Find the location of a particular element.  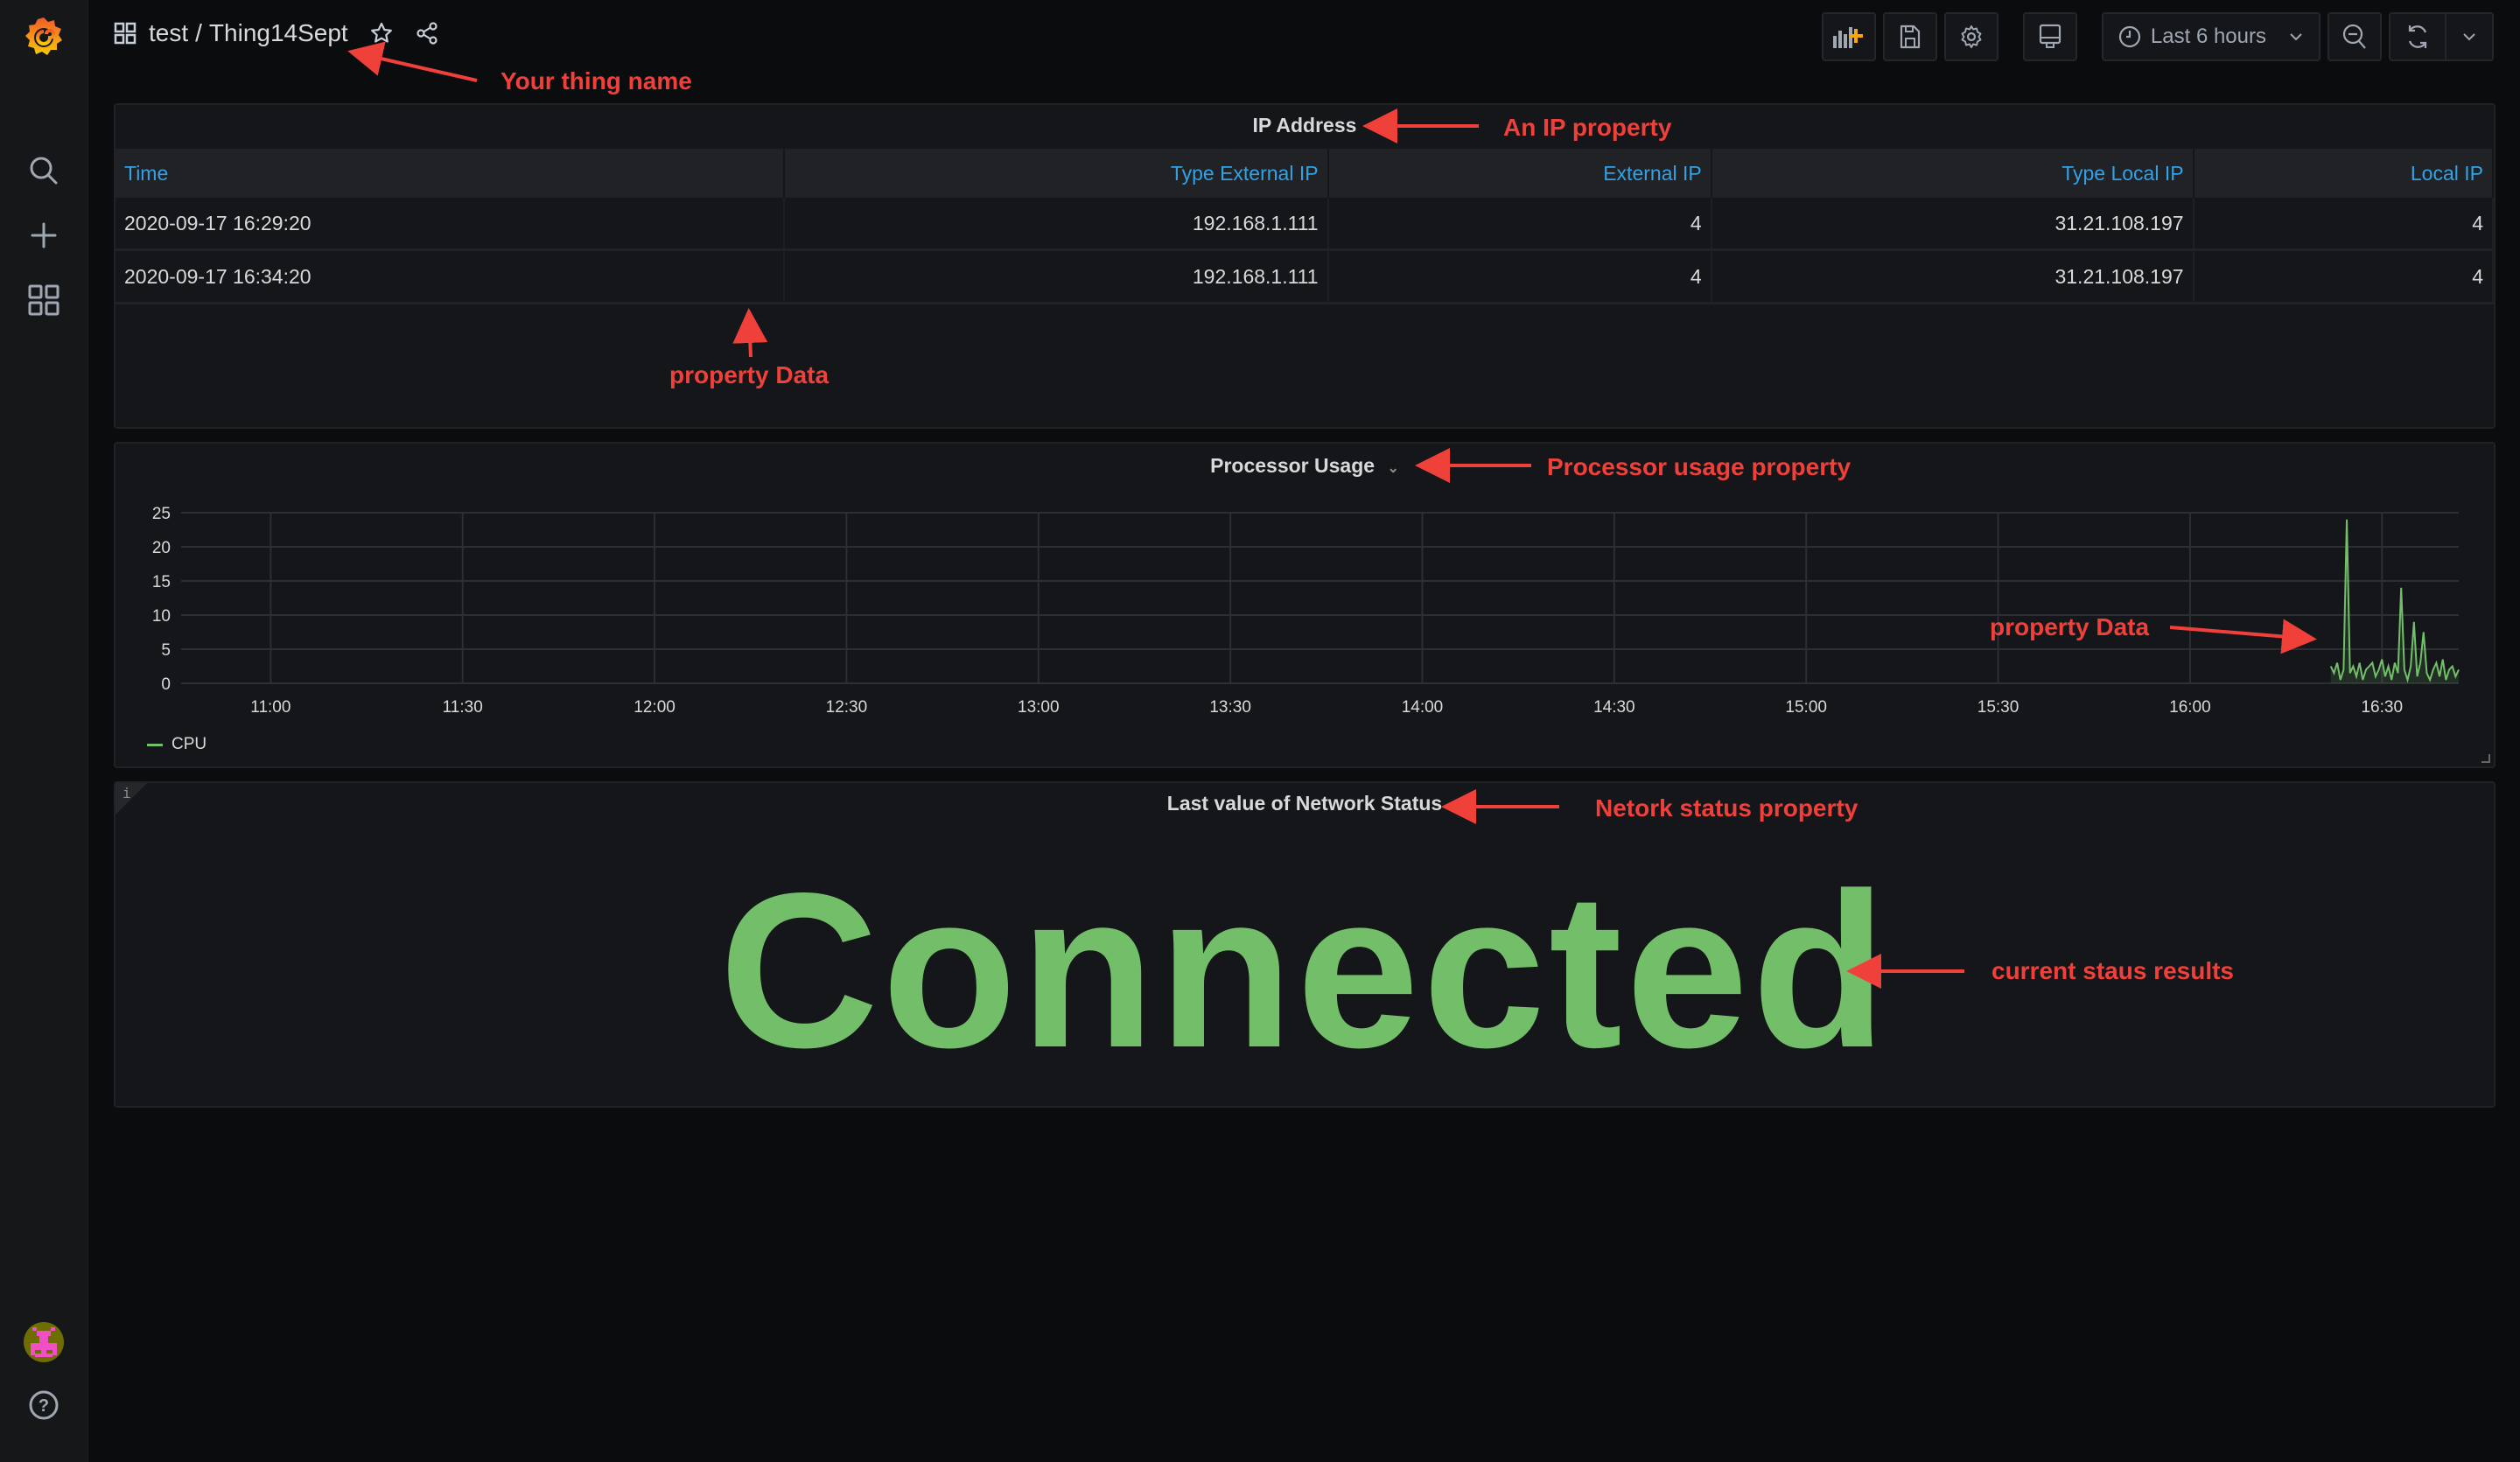

y-tick-label: 20 is located at coordinates (161, 548).